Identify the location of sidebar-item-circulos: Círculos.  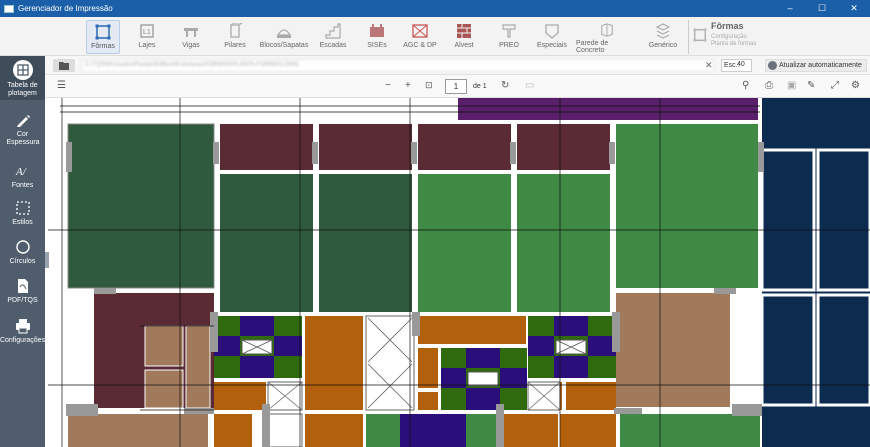
(22, 252).